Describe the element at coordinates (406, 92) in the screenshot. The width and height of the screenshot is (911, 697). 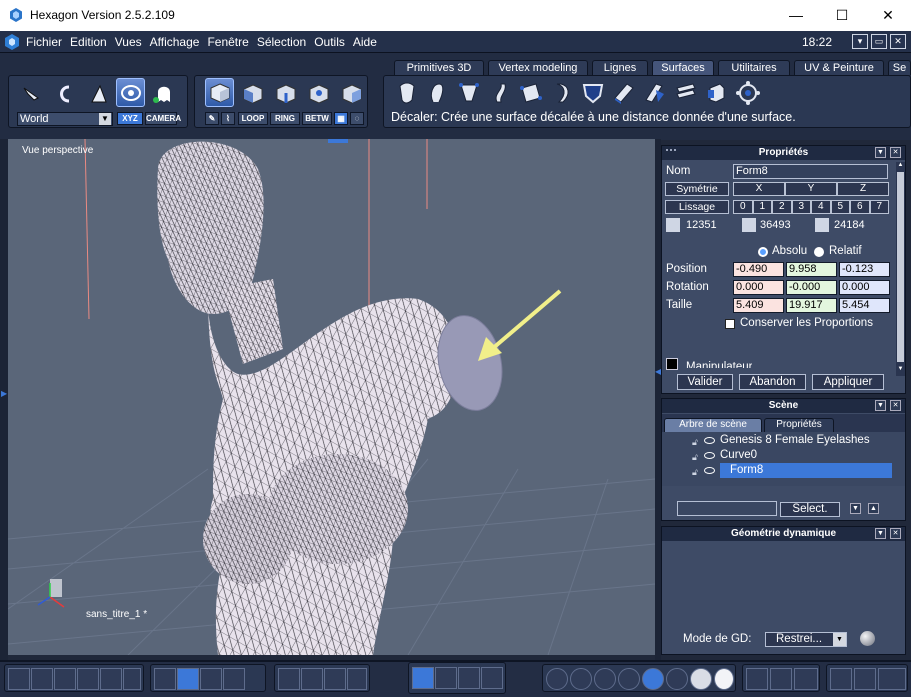
I see `loft-surface-icon` at that location.